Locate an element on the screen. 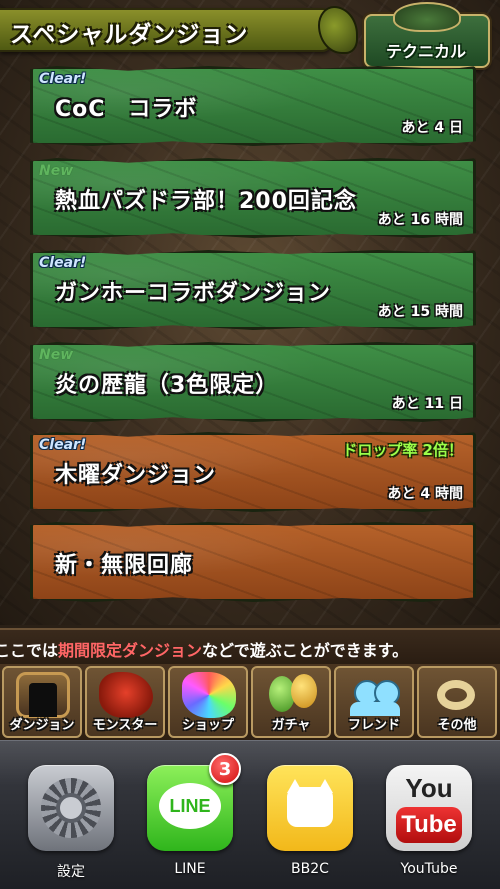  nav-shop-button: ショップ is located at coordinates (208, 702).